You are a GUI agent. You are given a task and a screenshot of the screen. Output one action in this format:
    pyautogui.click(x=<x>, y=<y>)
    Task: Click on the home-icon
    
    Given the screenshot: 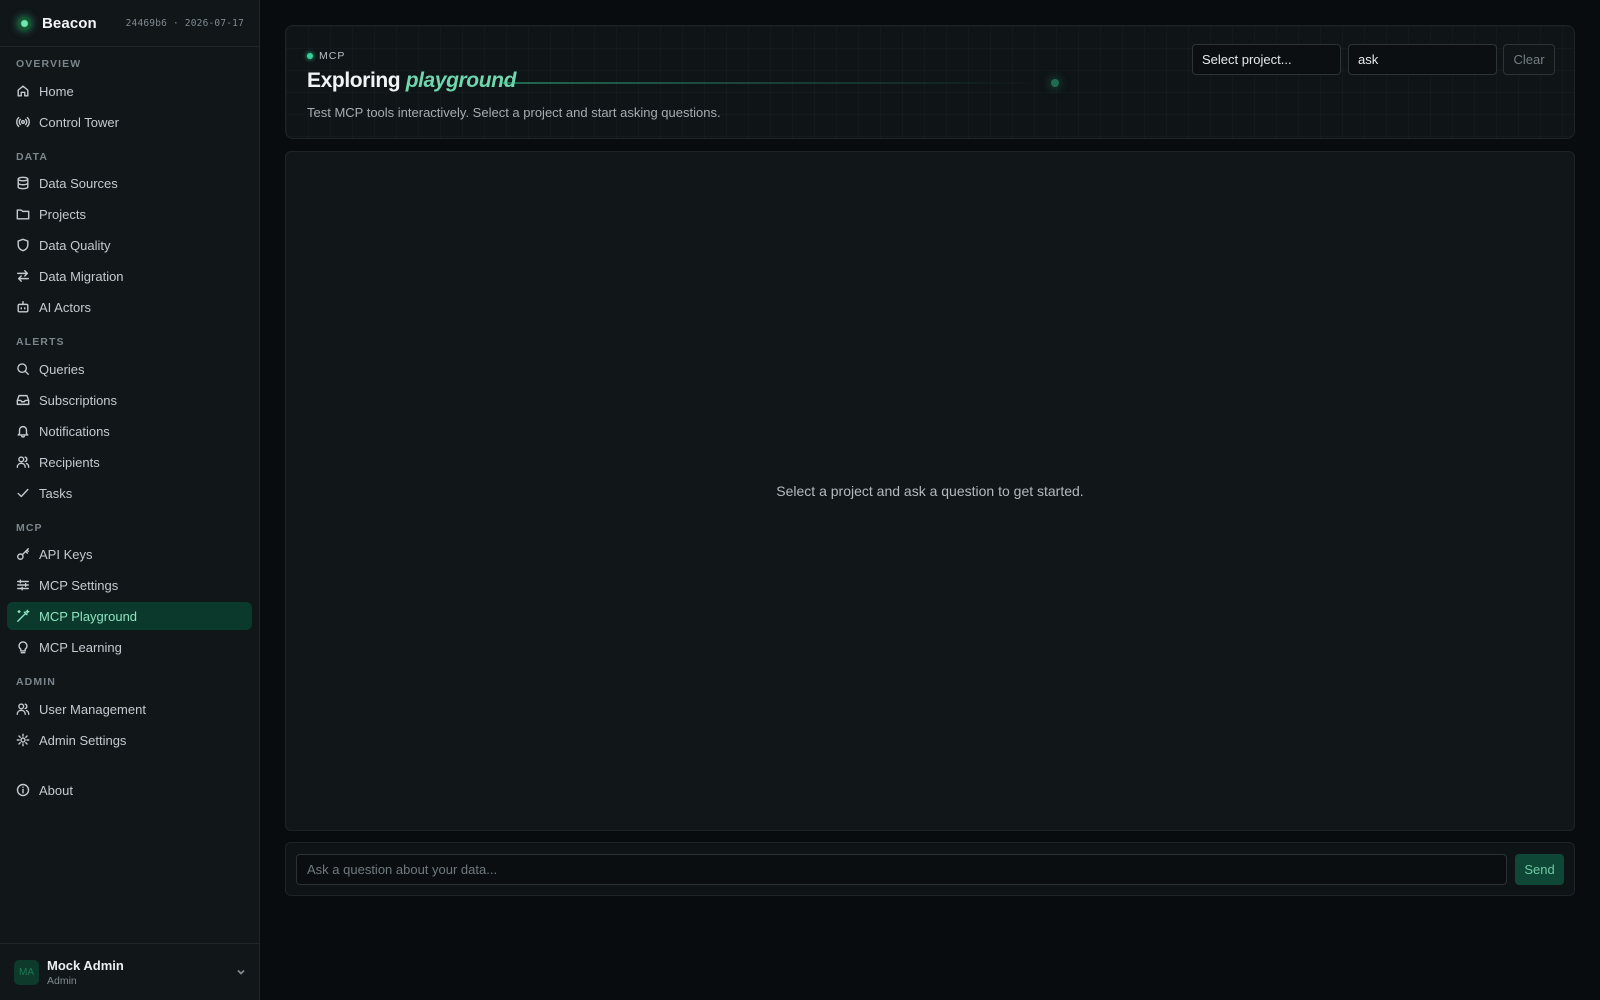 What is the action you would take?
    pyautogui.click(x=23, y=91)
    